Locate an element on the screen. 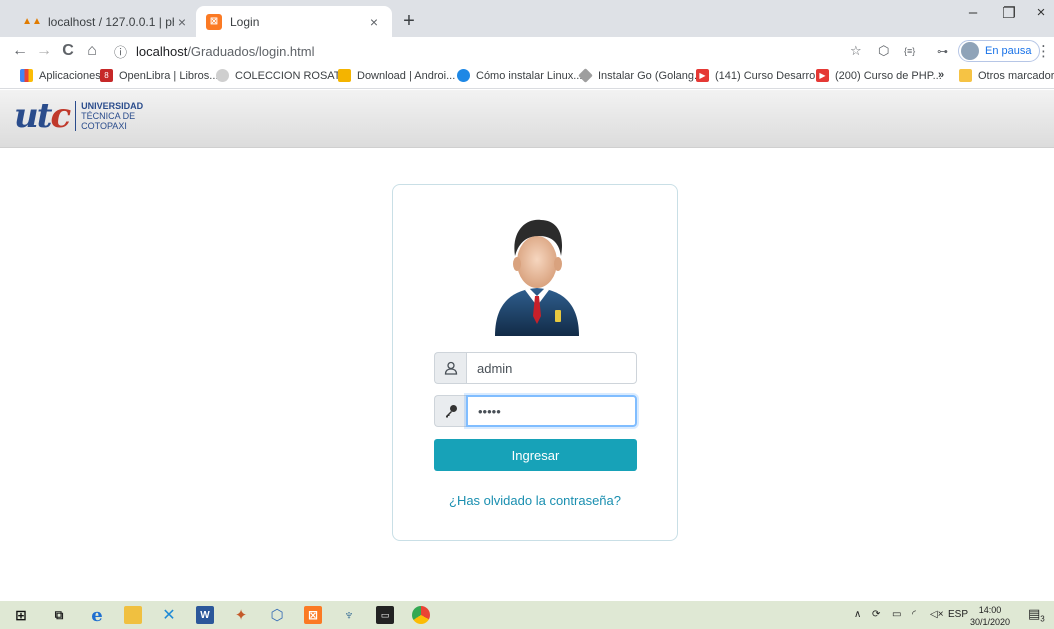  username-field: admin is located at coordinates (535, 368).